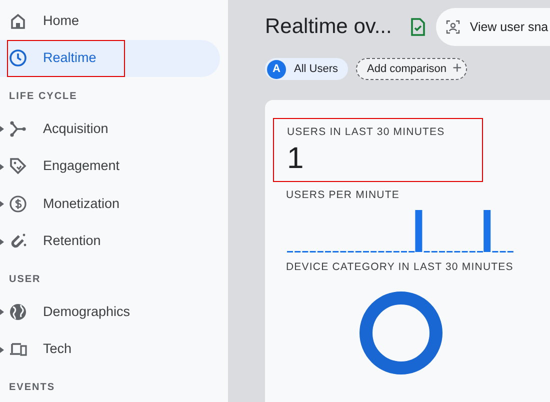  Describe the element at coordinates (18, 166) in the screenshot. I see `tag-icon` at that location.